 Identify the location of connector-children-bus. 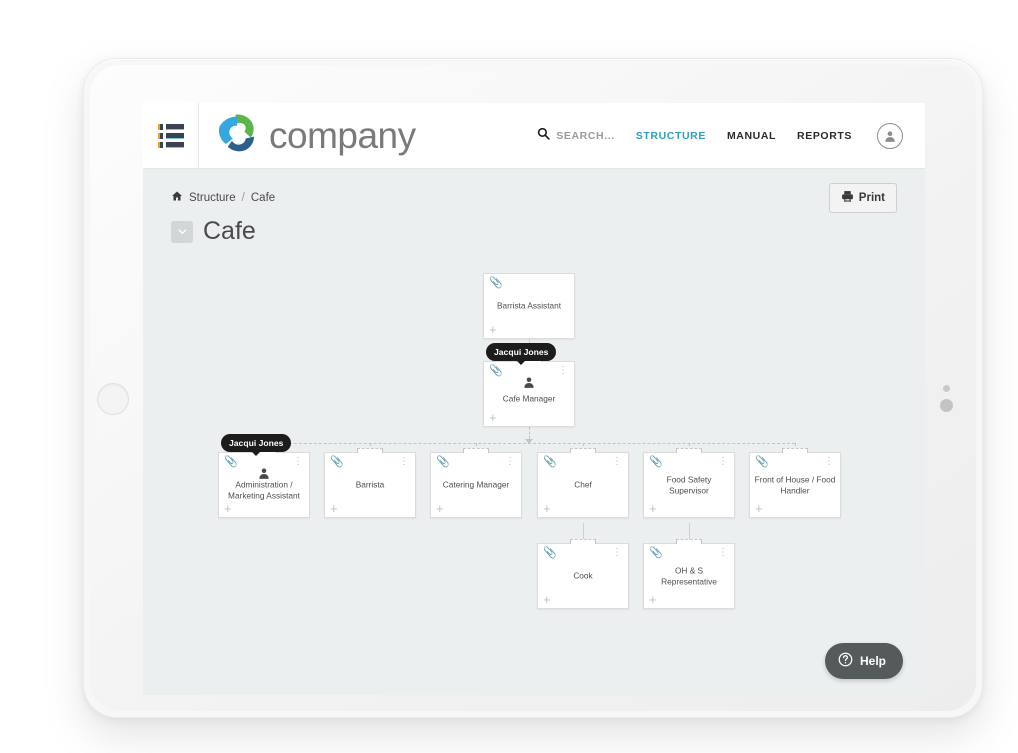
(529, 443).